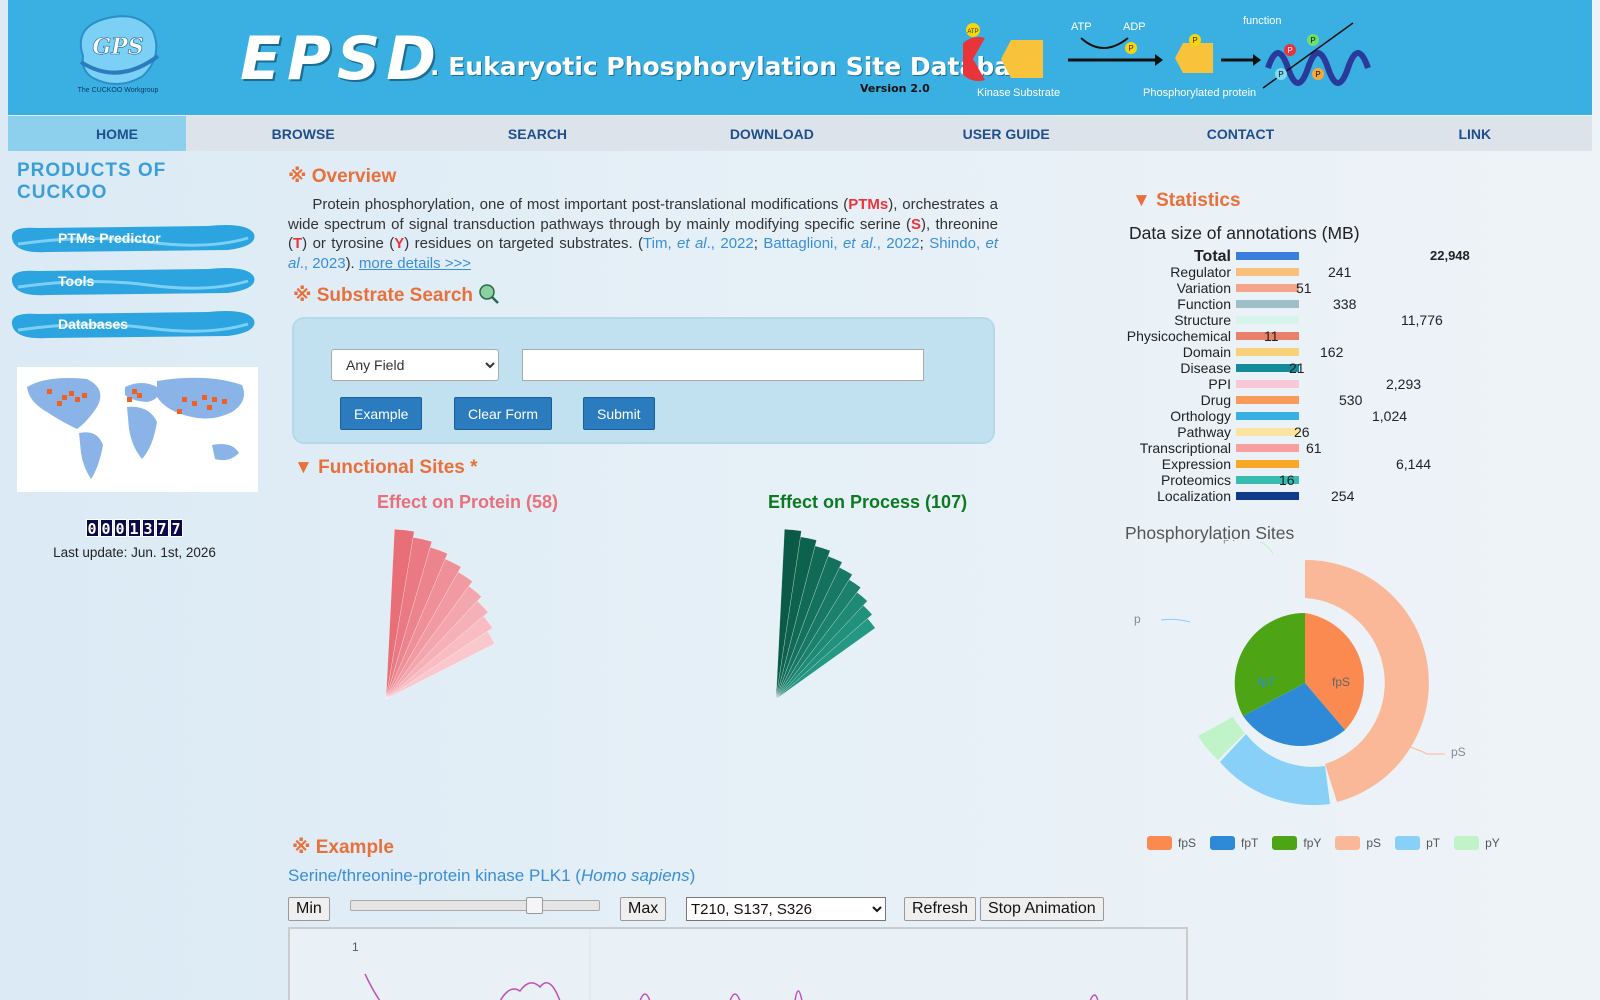 This screenshot has width=1600, height=1000. I want to click on nav-browse: BROWSE, so click(303, 133).